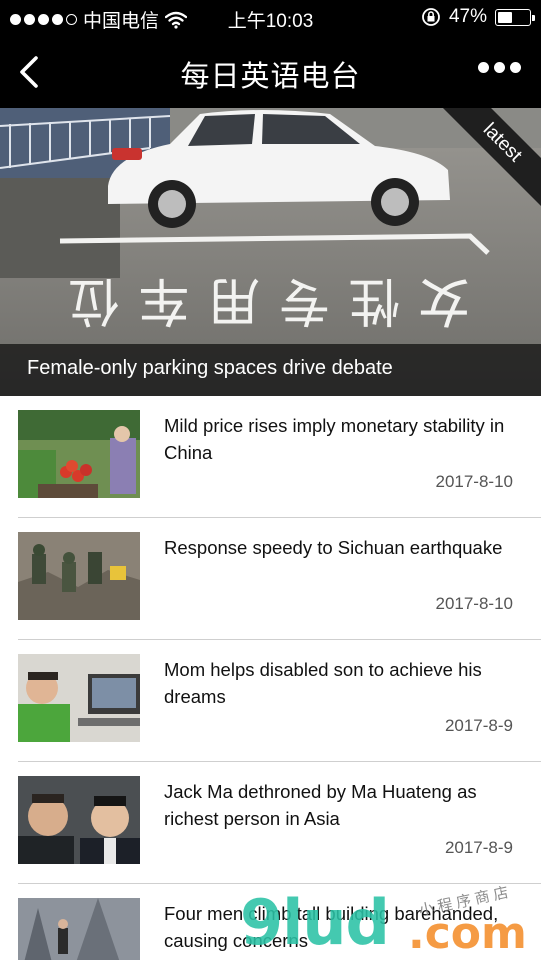 This screenshot has height=960, width=541. I want to click on nav-bar: 每日英语电台, so click(270, 72).